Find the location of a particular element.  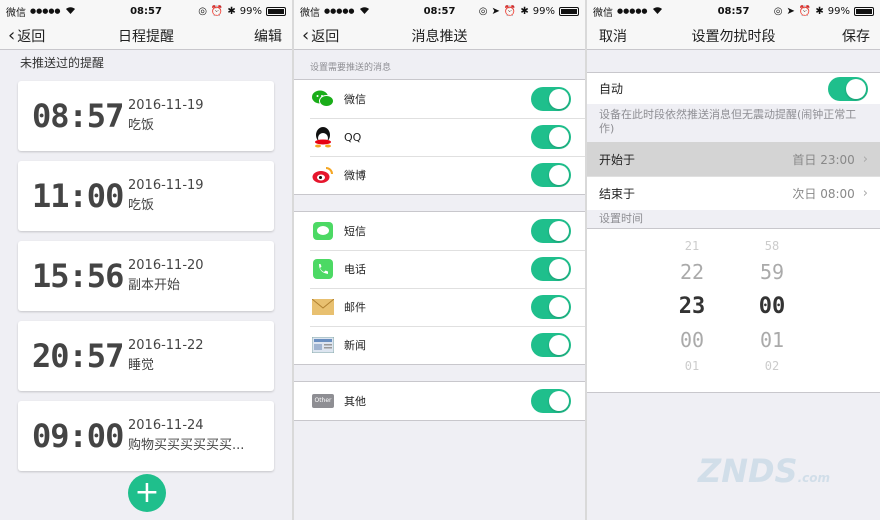

phone-toggle is located at coordinates (551, 269).